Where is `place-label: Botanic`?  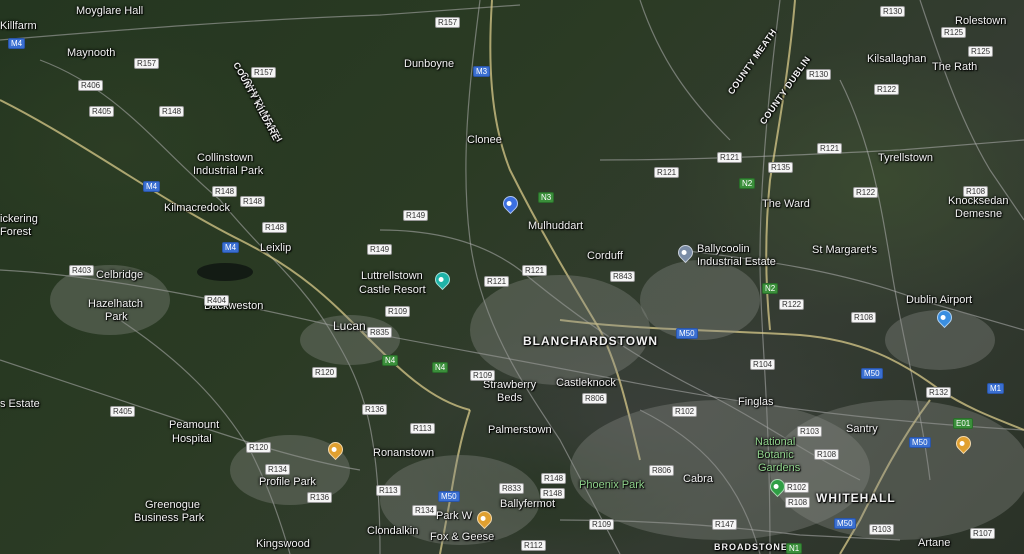
place-label: Botanic is located at coordinates (775, 455).